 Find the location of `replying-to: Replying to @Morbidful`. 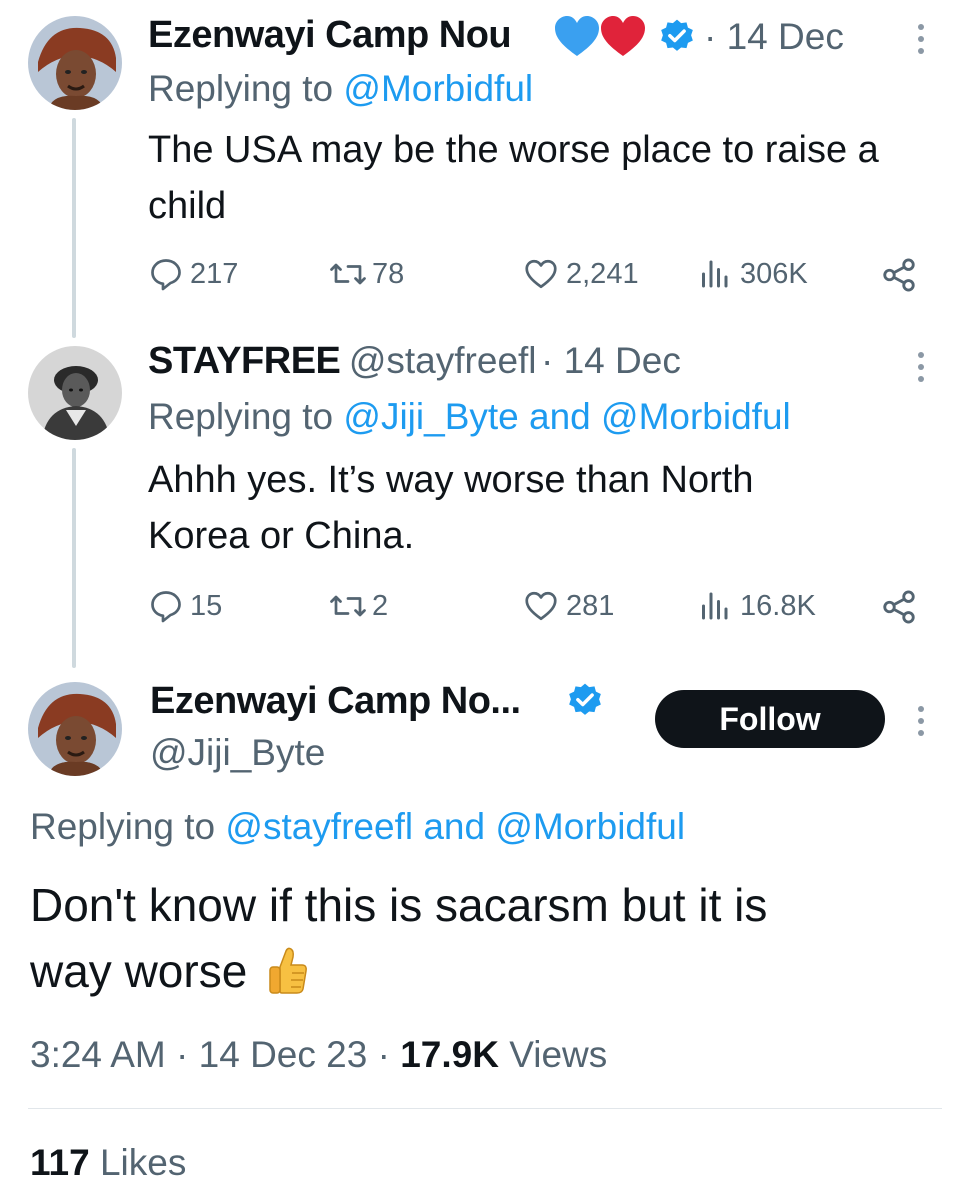

replying-to: Replying to @Morbidful is located at coordinates (340, 89).